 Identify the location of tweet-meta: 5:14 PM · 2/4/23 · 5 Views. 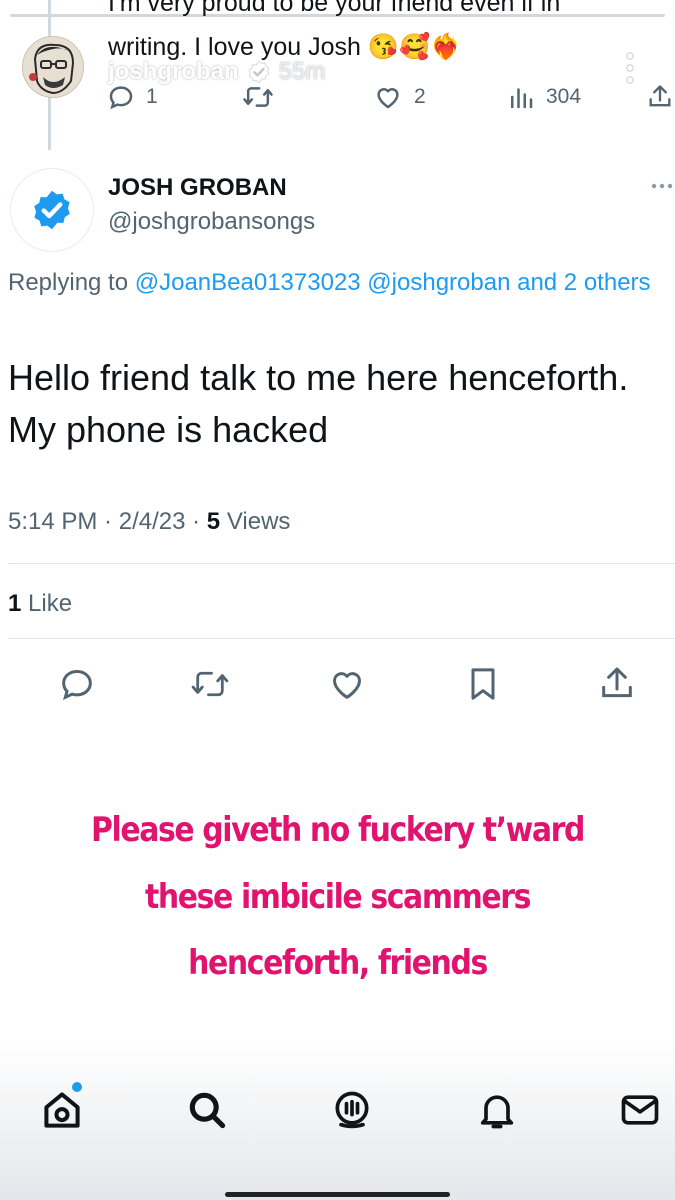
(149, 521).